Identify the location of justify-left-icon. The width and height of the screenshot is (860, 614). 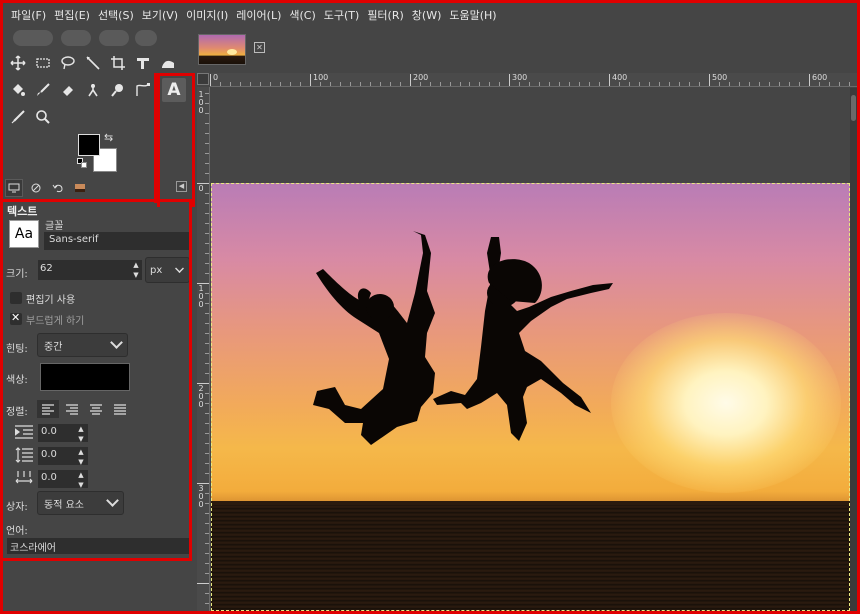
(48, 409).